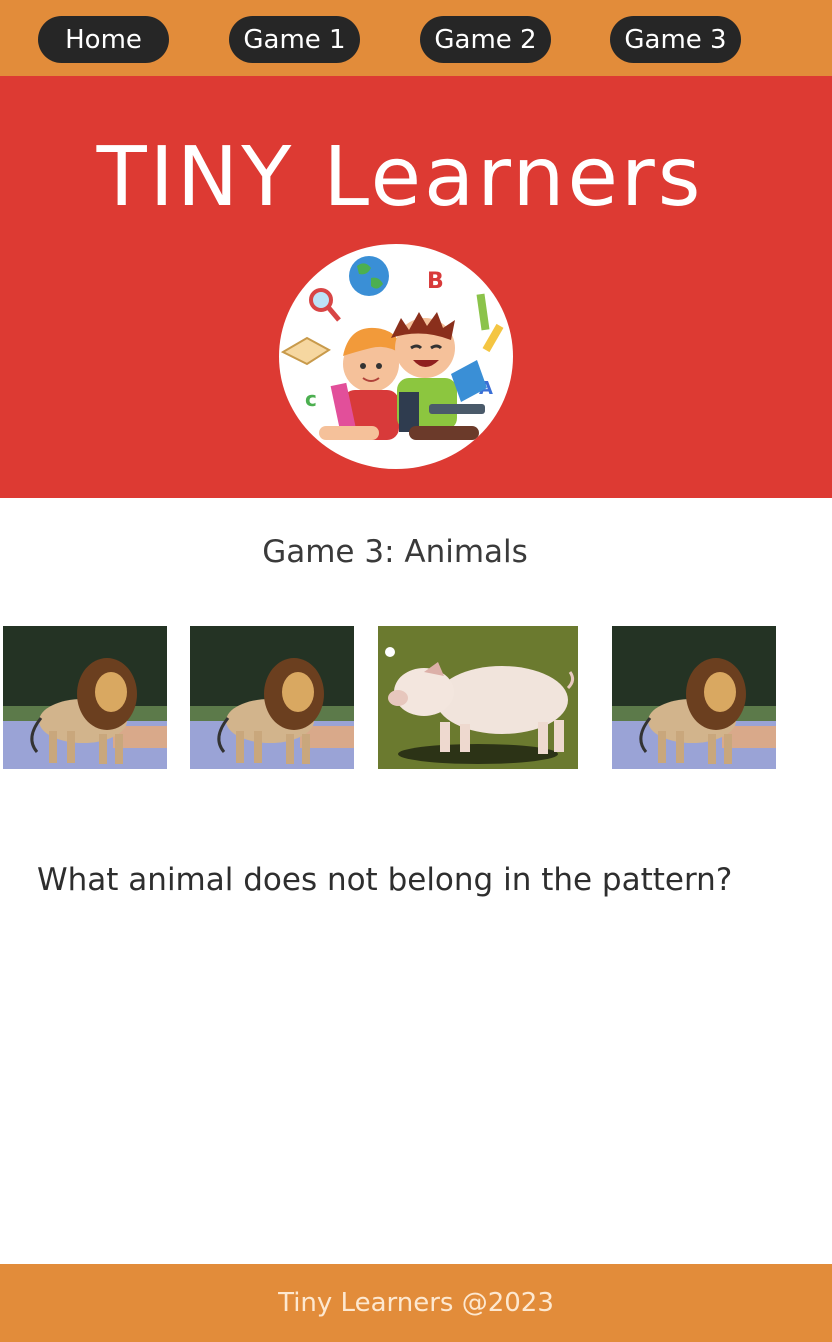 The width and height of the screenshot is (832, 1342). I want to click on footer: Tiny Learners @2023, so click(416, 1303).